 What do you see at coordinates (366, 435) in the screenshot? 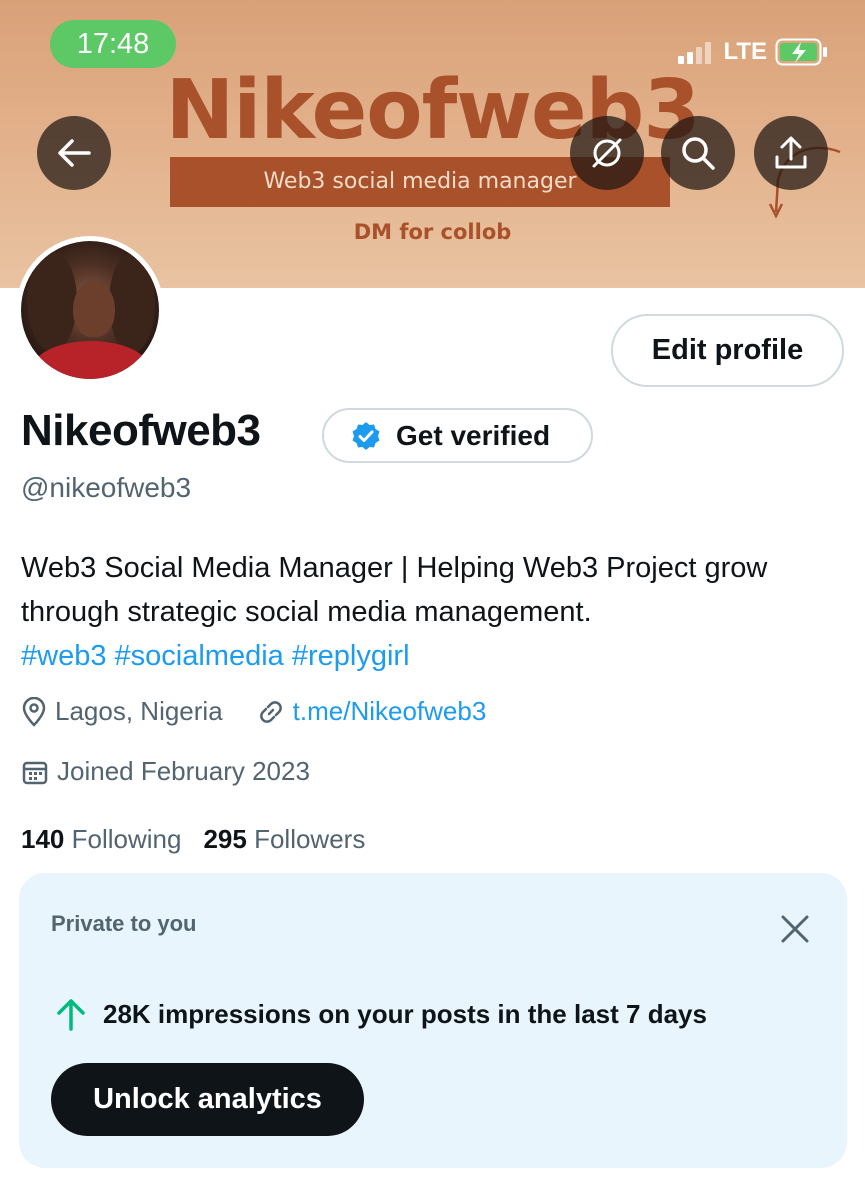
I see `verified-badge-icon` at bounding box center [366, 435].